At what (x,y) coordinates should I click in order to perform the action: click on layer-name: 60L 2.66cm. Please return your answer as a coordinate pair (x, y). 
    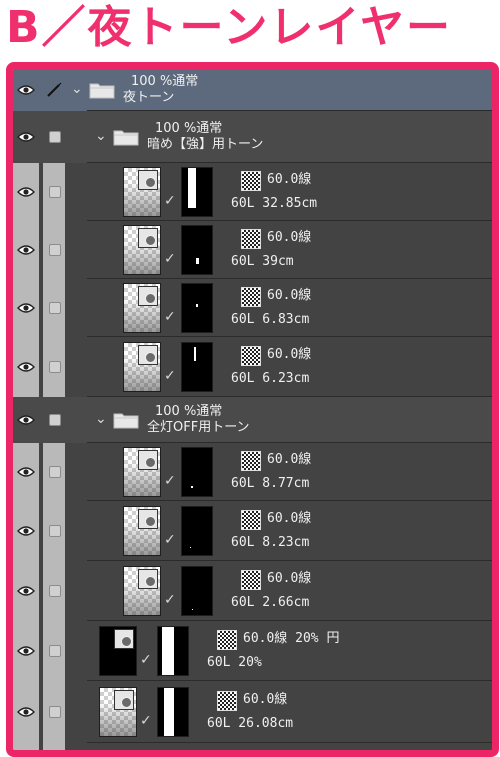
    Looking at the image, I should click on (270, 602).